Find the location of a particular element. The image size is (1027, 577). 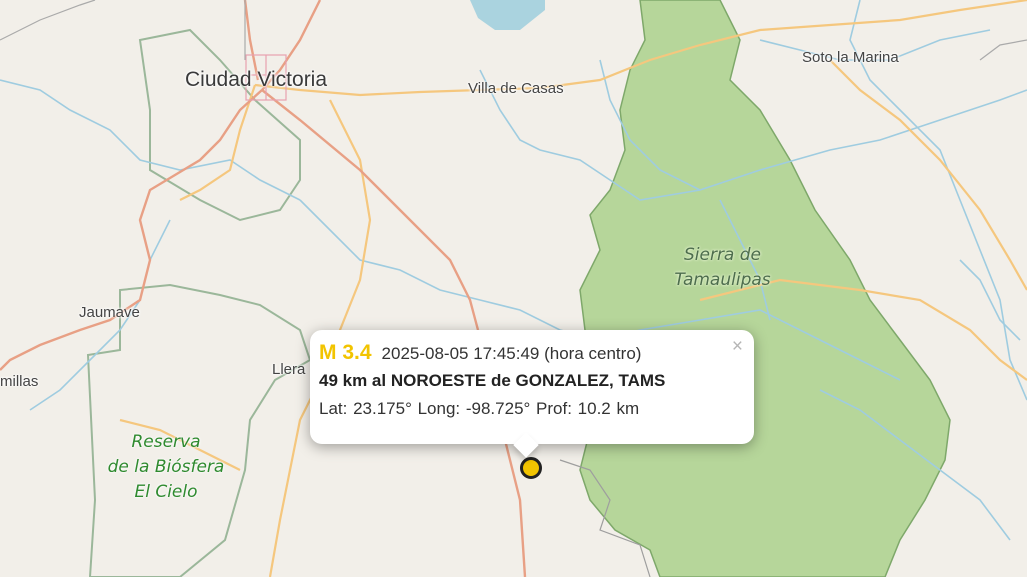

label-reserva-line-2: de la Biósfera is located at coordinates (166, 467).